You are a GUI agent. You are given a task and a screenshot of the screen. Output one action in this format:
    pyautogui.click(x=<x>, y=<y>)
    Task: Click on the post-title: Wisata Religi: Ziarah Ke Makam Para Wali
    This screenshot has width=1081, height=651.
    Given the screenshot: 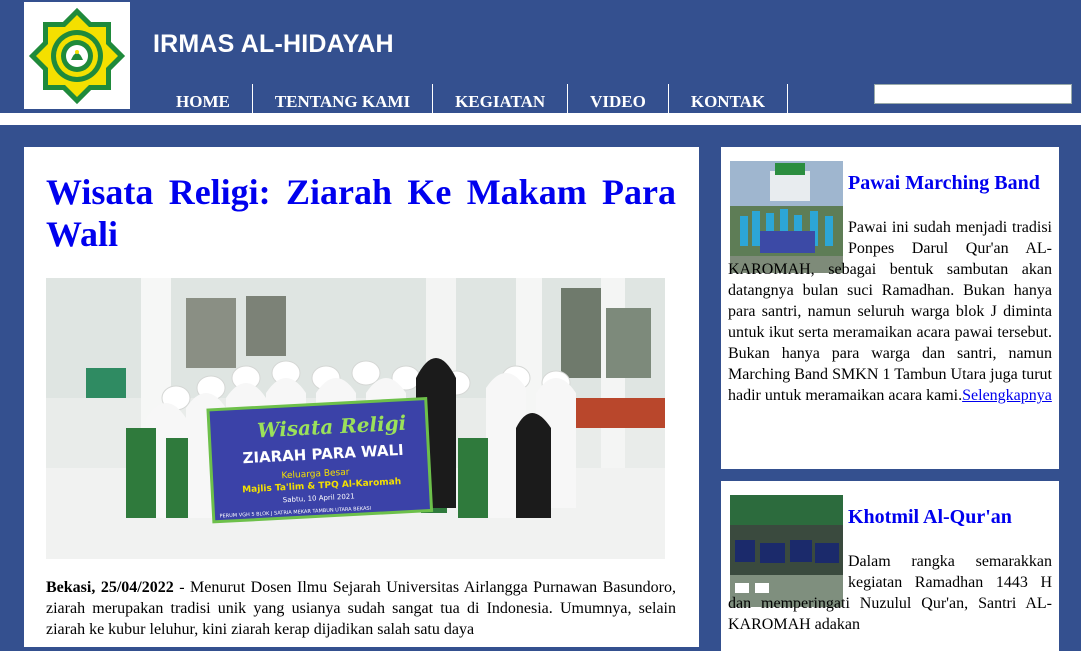 What is the action you would take?
    pyautogui.click(x=361, y=213)
    